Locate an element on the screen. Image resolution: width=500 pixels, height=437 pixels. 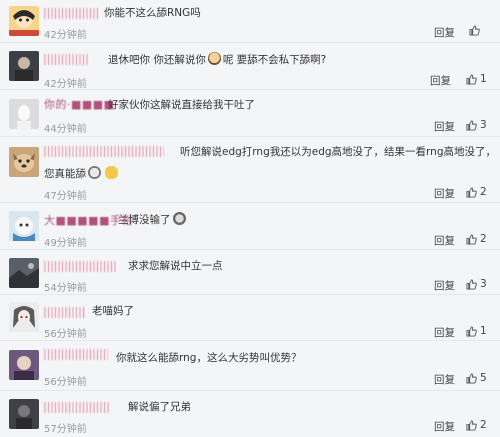
comment-time: 57分钟前 is located at coordinates (65, 429).